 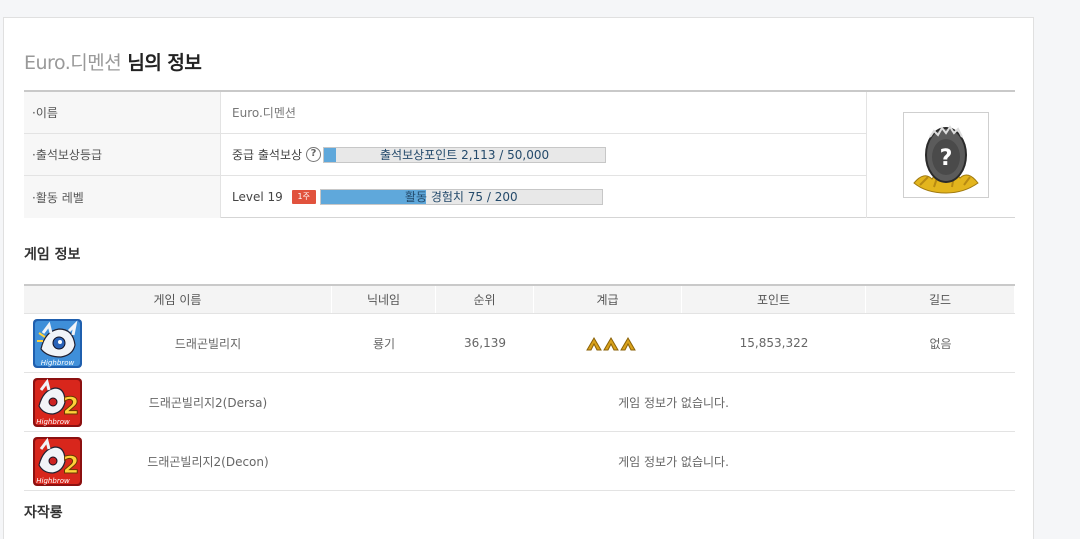 I want to click on info-row-name: ·이름 Euro.디멘션, so click(x=445, y=113).